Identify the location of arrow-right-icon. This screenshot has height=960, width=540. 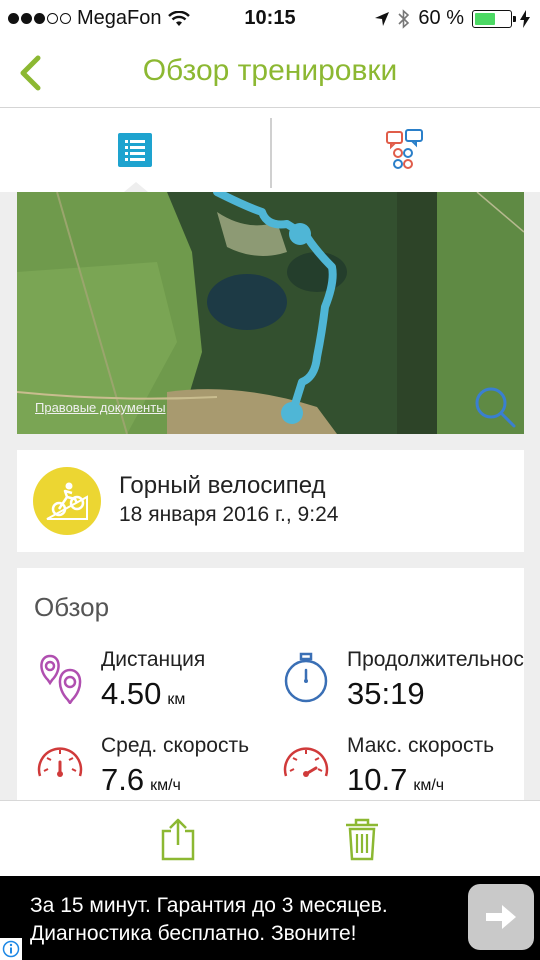
(501, 917).